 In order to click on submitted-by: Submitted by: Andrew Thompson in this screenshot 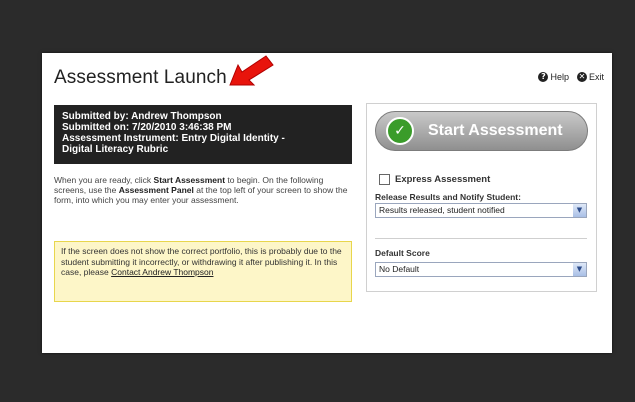, I will do `click(142, 116)`.